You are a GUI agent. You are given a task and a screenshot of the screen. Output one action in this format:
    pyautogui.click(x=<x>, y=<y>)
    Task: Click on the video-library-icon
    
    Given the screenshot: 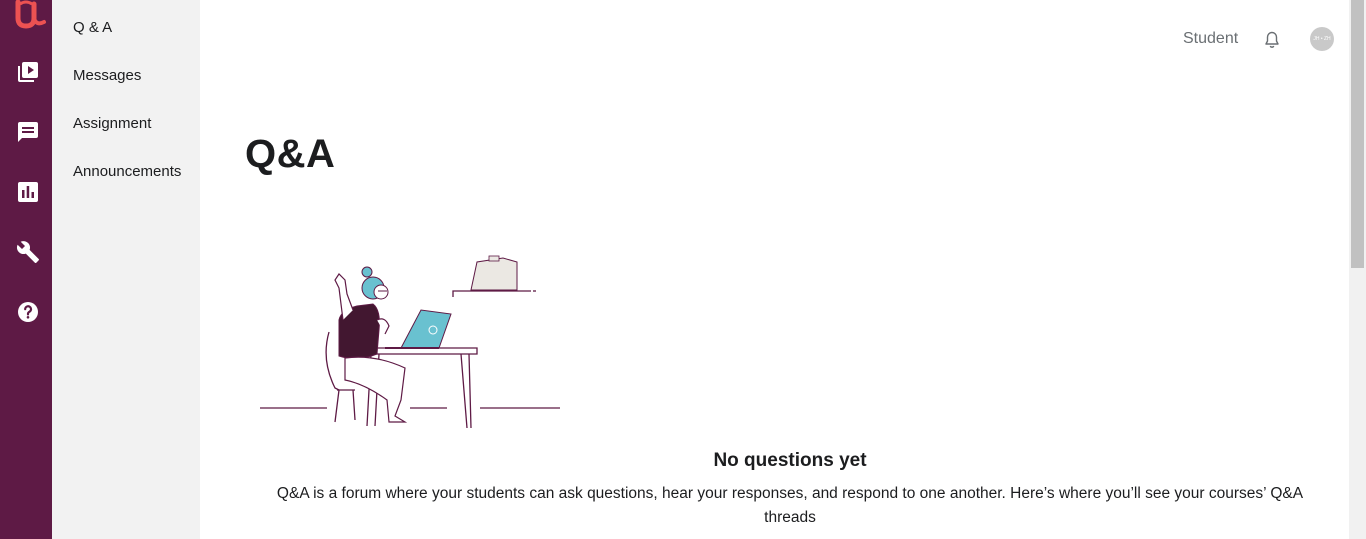 What is the action you would take?
    pyautogui.click(x=28, y=72)
    